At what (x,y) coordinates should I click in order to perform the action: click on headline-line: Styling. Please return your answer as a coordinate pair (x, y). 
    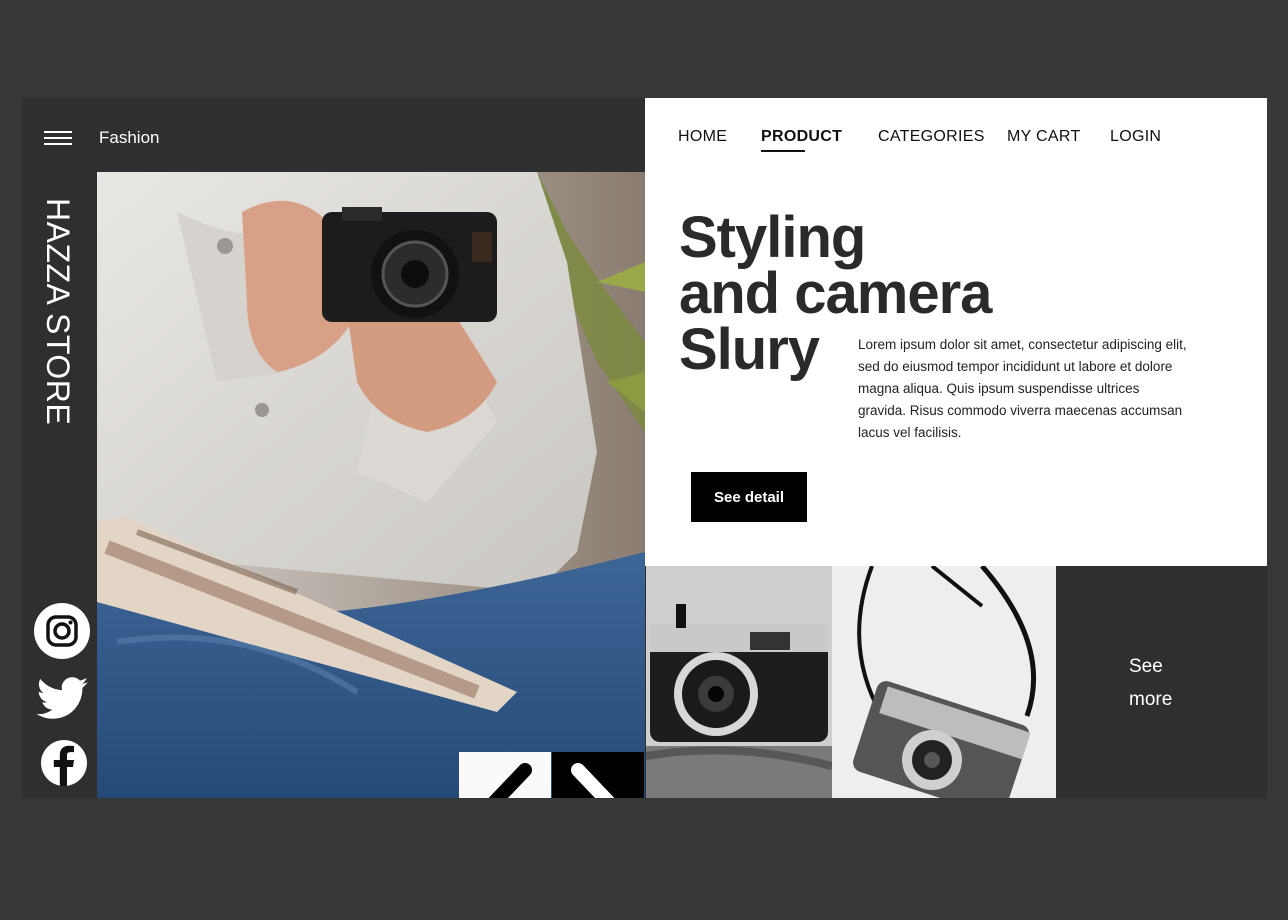
    Looking at the image, I should click on (772, 237).